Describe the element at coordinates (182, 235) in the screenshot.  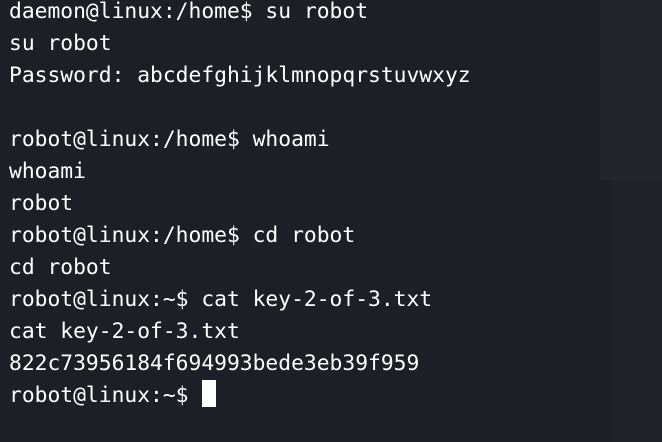
I see `terminal-line: robot@linux:/home$ cd robot` at that location.